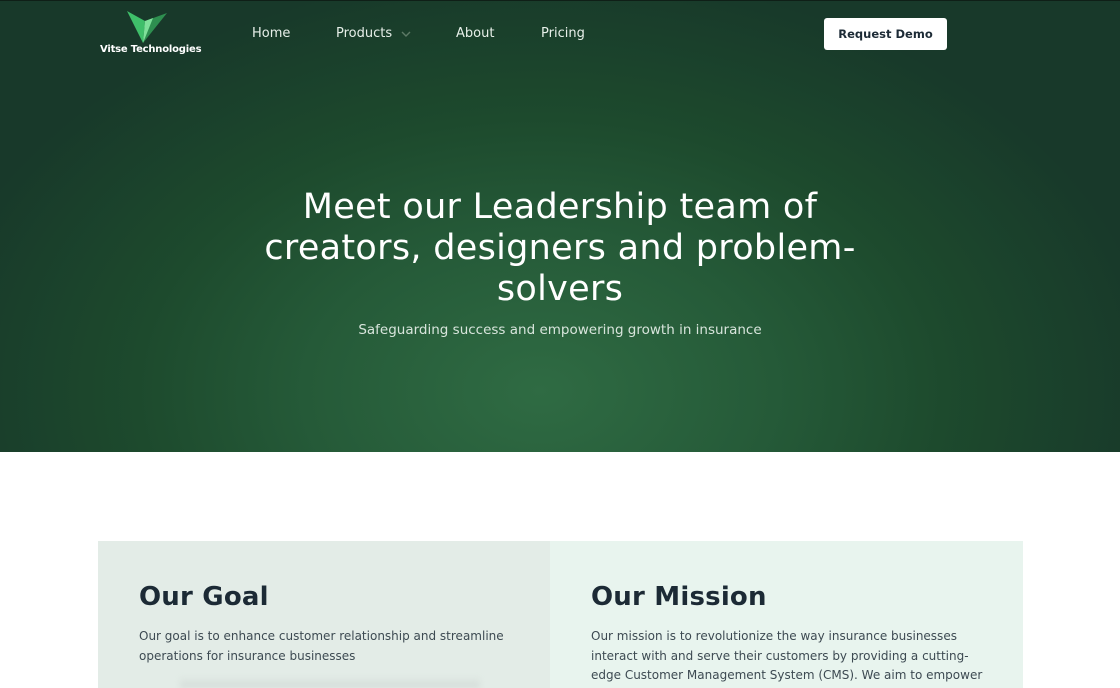 Image resolution: width=1120 pixels, height=688 pixels. Describe the element at coordinates (151, 49) in the screenshot. I see `brand-name: Vitse Technologies` at that location.